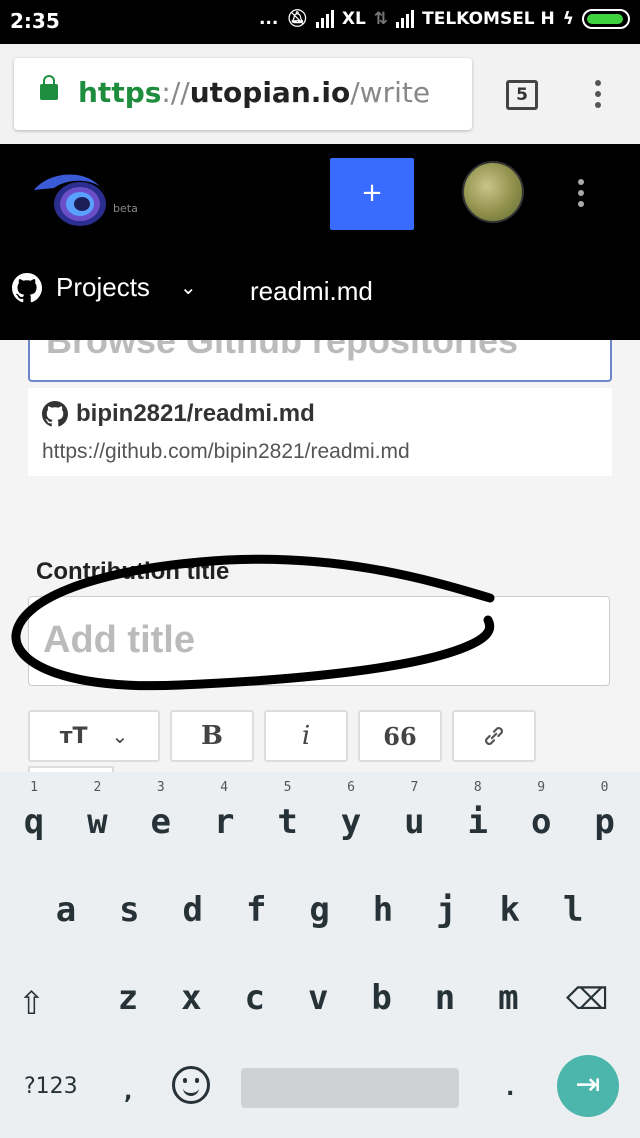 This screenshot has height=1138, width=640. Describe the element at coordinates (581, 193) in the screenshot. I see `app-menu-icon` at that location.